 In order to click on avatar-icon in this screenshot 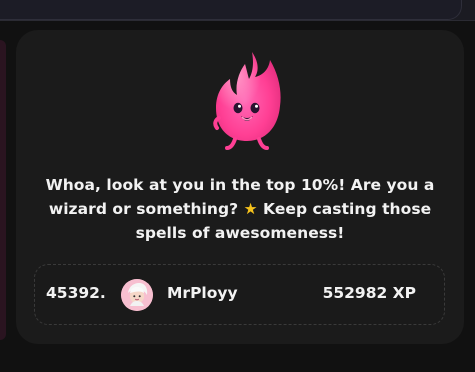, I will do `click(137, 295)`.